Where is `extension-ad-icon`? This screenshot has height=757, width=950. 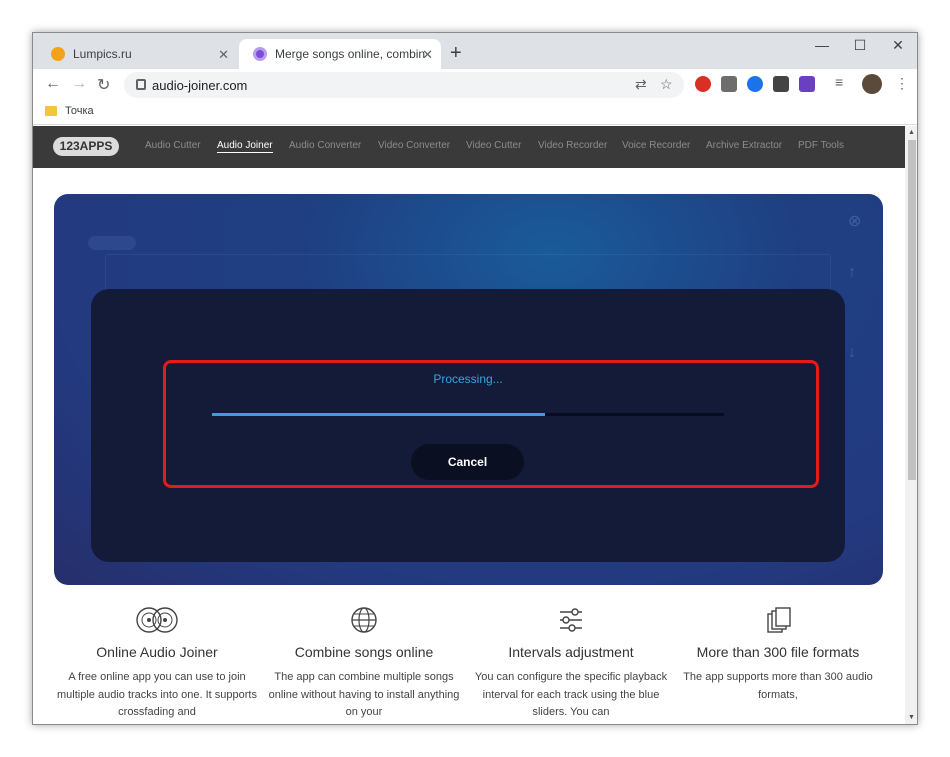
extension-ad-icon is located at coordinates (807, 84).